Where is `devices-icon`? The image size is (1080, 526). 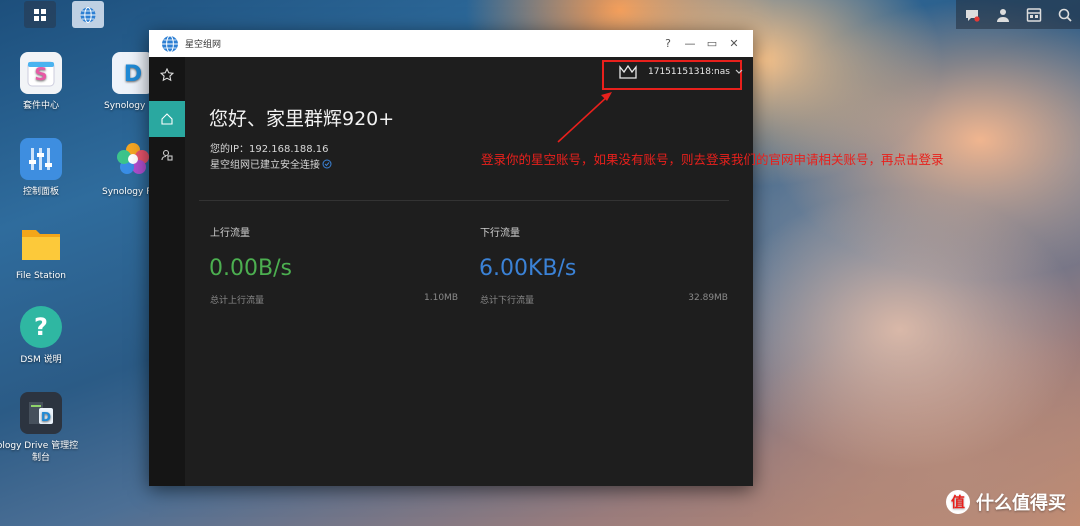 devices-icon is located at coordinates (167, 155).